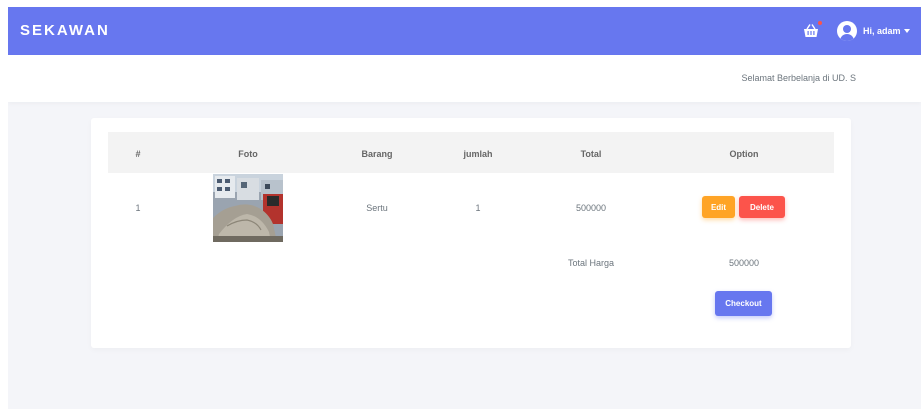 This screenshot has height=409, width=921. I want to click on row-qty: 1, so click(478, 208).